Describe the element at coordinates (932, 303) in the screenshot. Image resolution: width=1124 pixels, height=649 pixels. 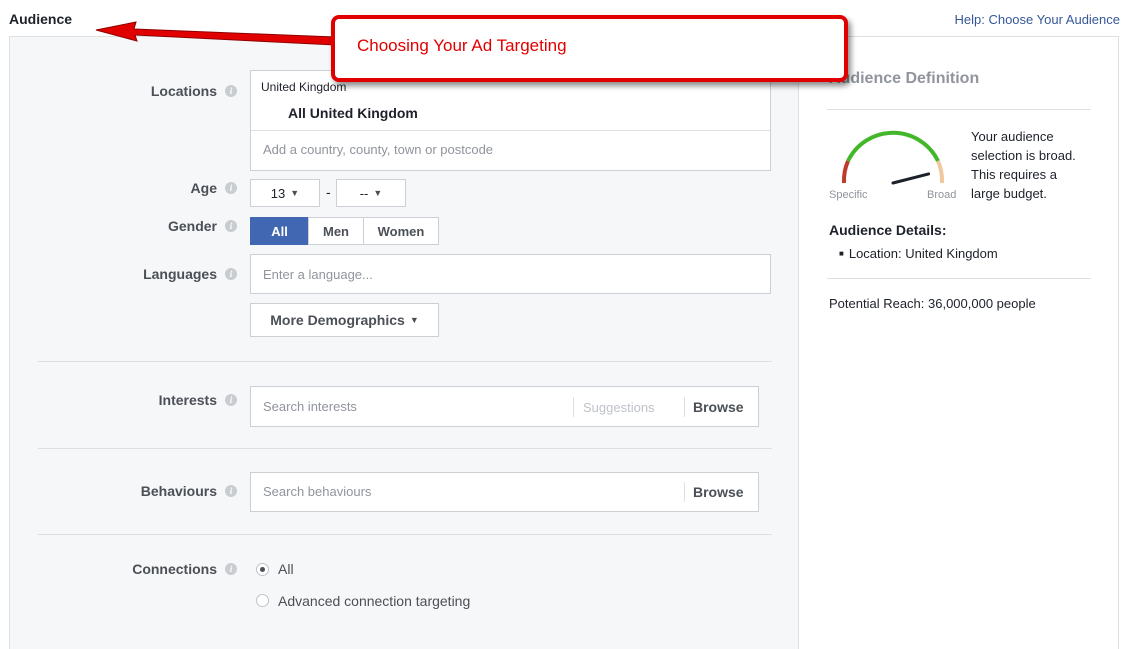
I see `potential-reach: Potential Reach: 36,000,000 people` at that location.